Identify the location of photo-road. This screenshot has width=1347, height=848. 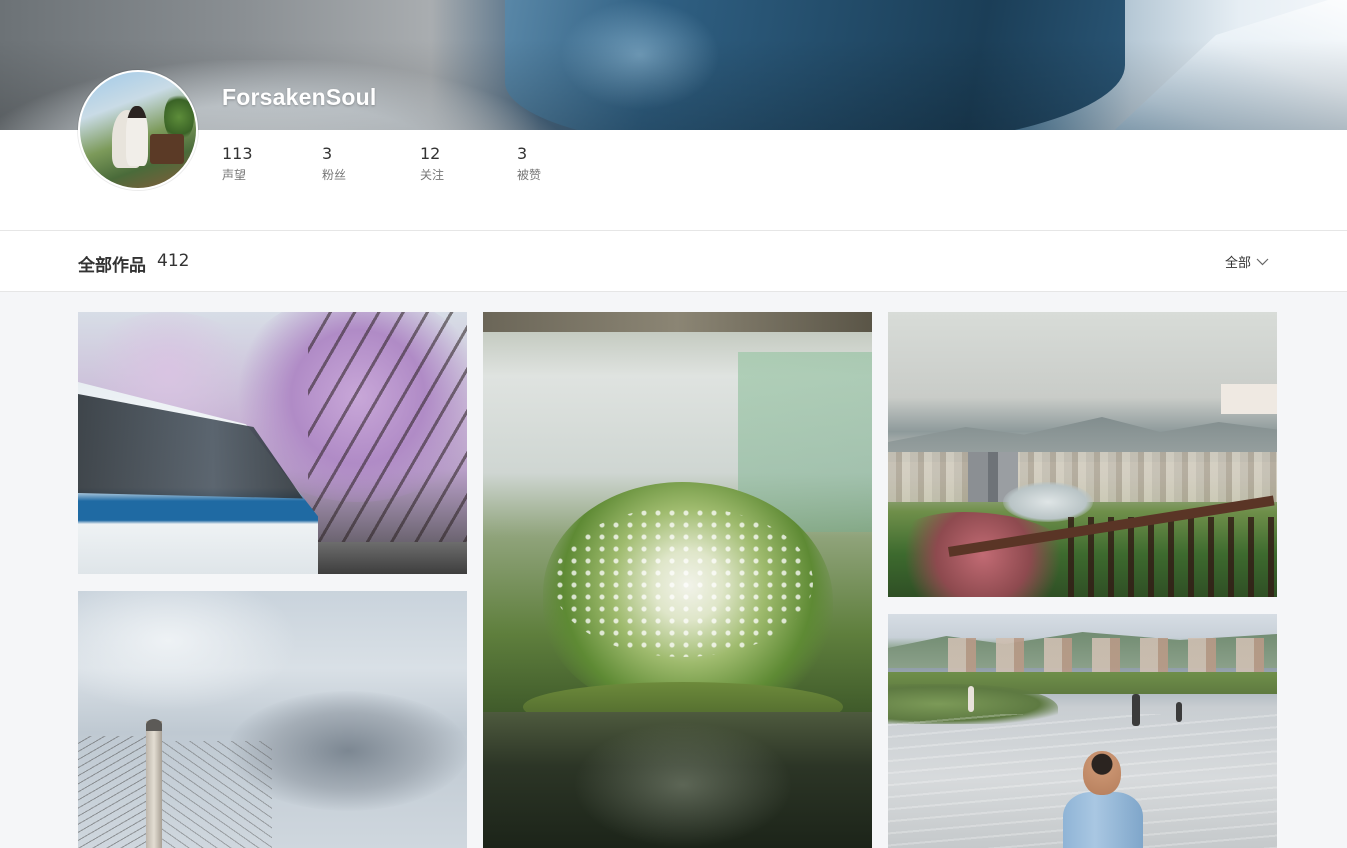
(392, 558).